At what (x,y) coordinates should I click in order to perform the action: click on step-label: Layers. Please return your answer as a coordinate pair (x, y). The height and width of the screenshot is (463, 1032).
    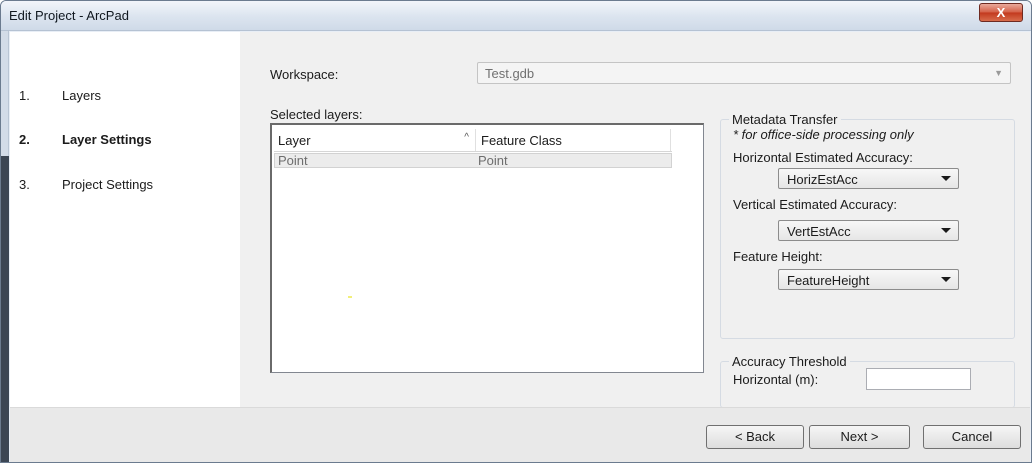
    Looking at the image, I should click on (82, 95).